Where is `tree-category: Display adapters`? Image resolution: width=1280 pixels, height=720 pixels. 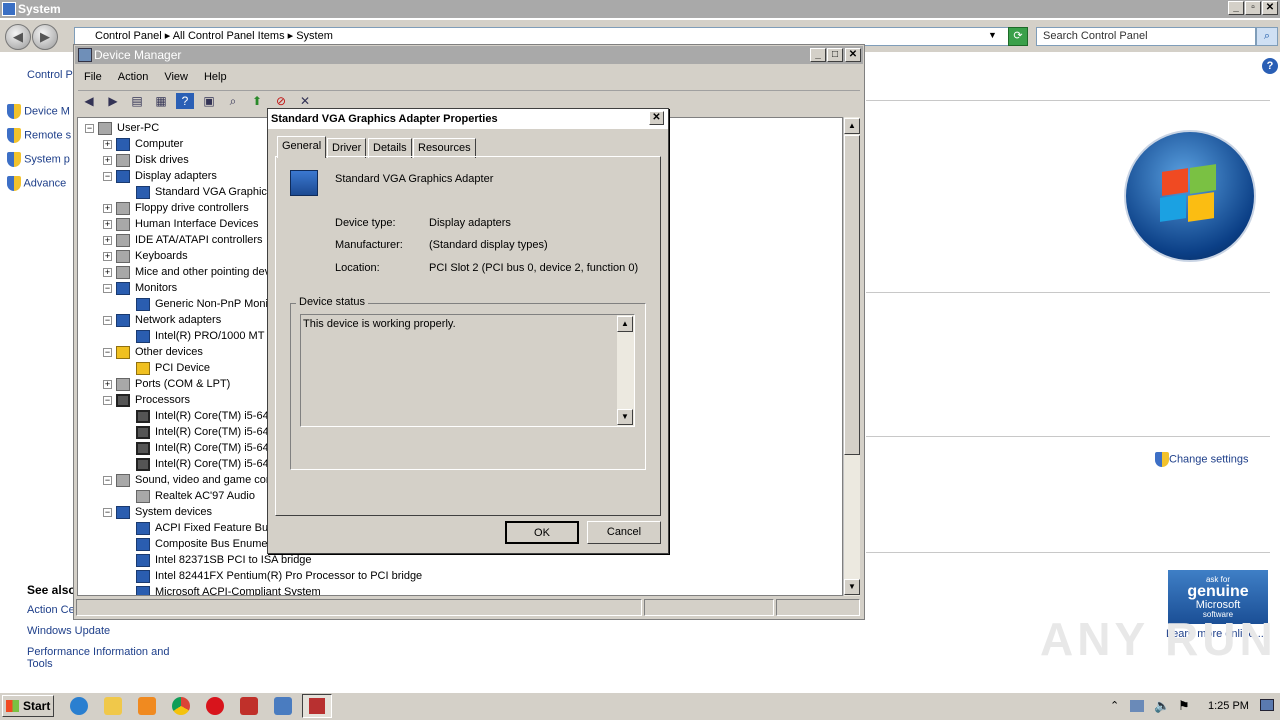
tree-category: Display adapters is located at coordinates (166, 176).